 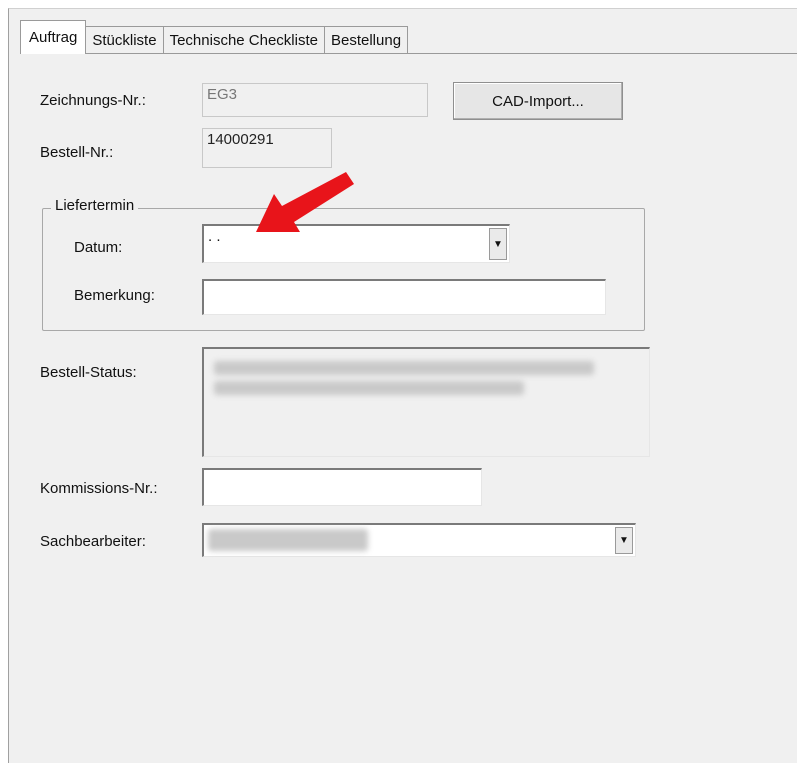 I want to click on tab-label: Stückliste, so click(x=124, y=40).